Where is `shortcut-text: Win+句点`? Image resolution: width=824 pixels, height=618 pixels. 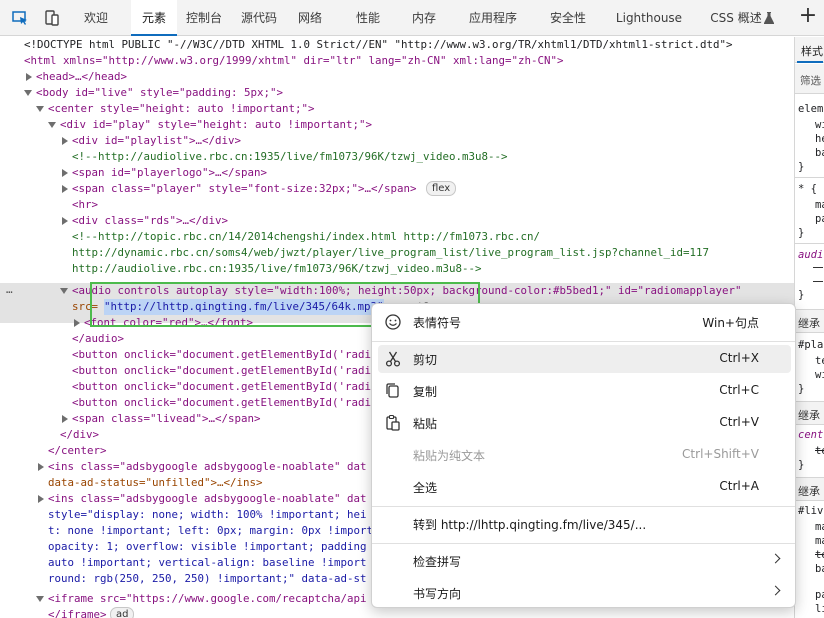 shortcut-text: Win+句点 is located at coordinates (730, 323).